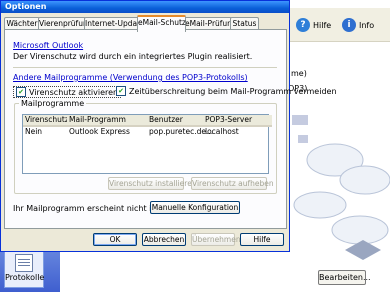 This screenshot has width=390, height=292. Describe the element at coordinates (322, 25) in the screenshot. I see `help-toolbar-label: Hilfe` at that location.